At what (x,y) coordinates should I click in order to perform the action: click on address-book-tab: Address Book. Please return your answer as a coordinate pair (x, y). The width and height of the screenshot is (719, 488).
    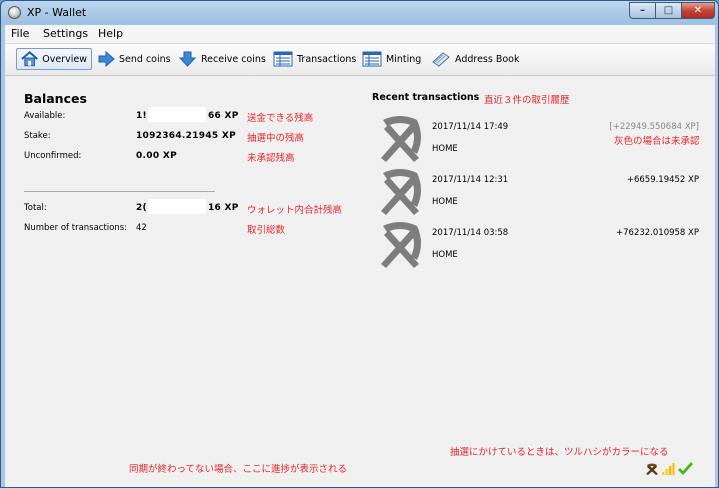
    Looking at the image, I should click on (475, 59).